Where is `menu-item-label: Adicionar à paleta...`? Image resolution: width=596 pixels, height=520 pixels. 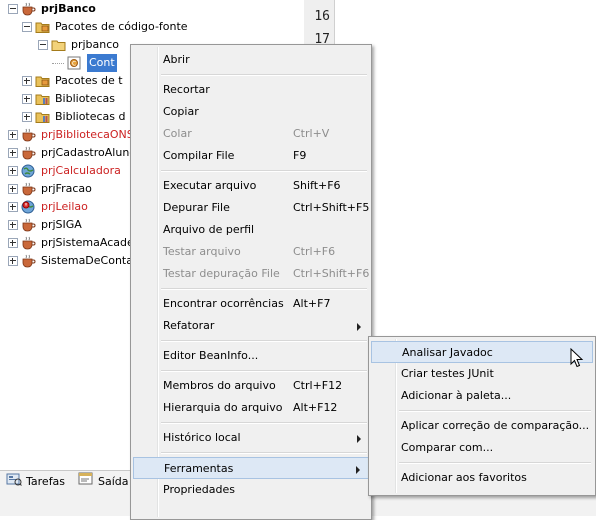
menu-item-label: Adicionar à paleta... is located at coordinates (456, 395).